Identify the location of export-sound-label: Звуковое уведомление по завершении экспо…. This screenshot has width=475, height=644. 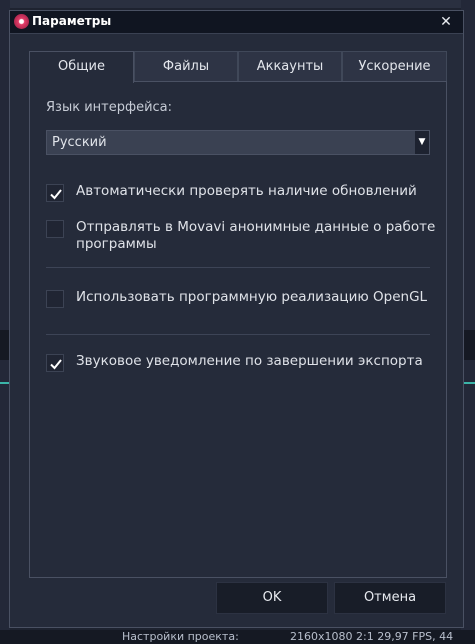
(249, 361).